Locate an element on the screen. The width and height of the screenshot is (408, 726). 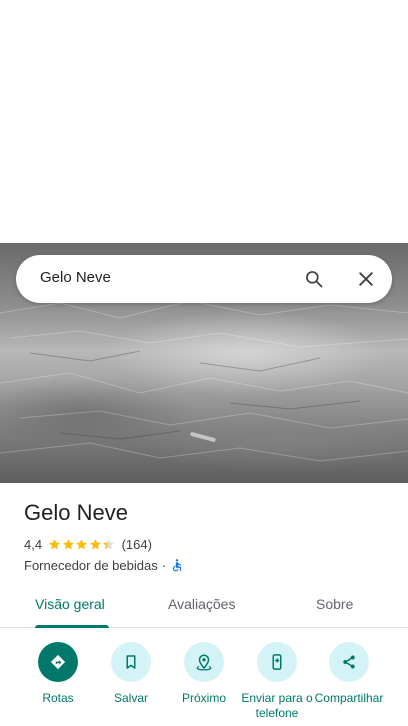
rating-stars is located at coordinates (82, 544).